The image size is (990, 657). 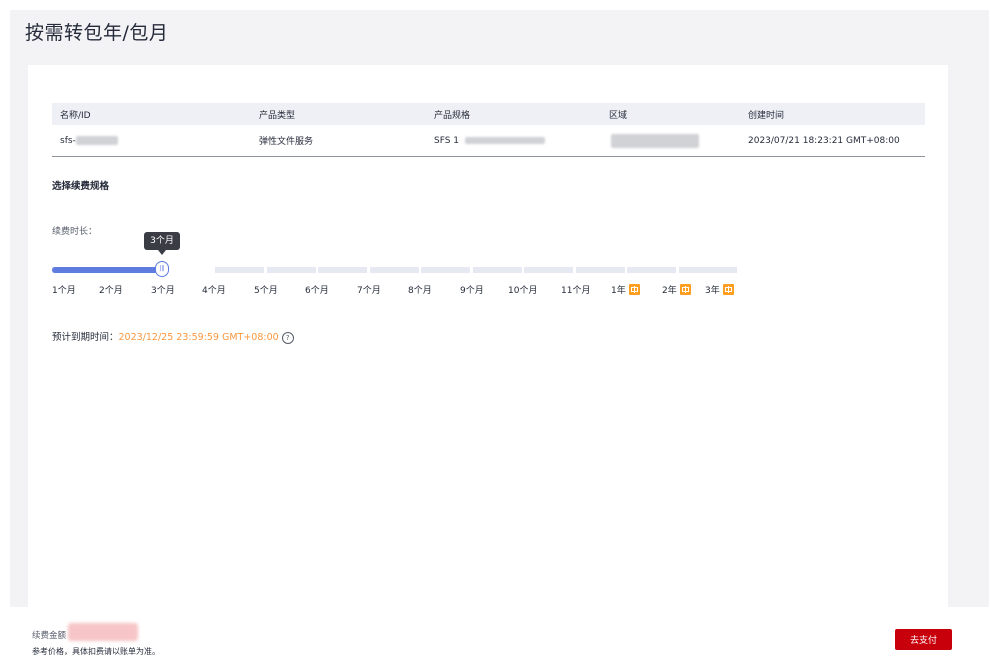 I want to click on expiry-info: 预计到期时间：2023/12/25 23:59:59 GMT+08:00?, so click(x=173, y=336).